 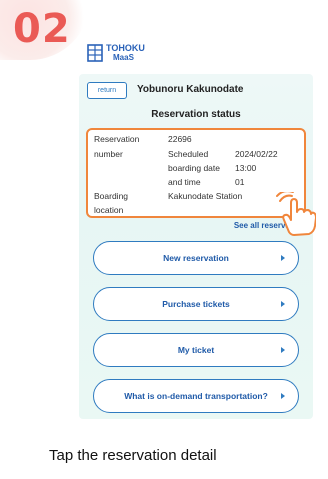 I want to click on scheduled-label-1: Scheduled, so click(x=188, y=154).